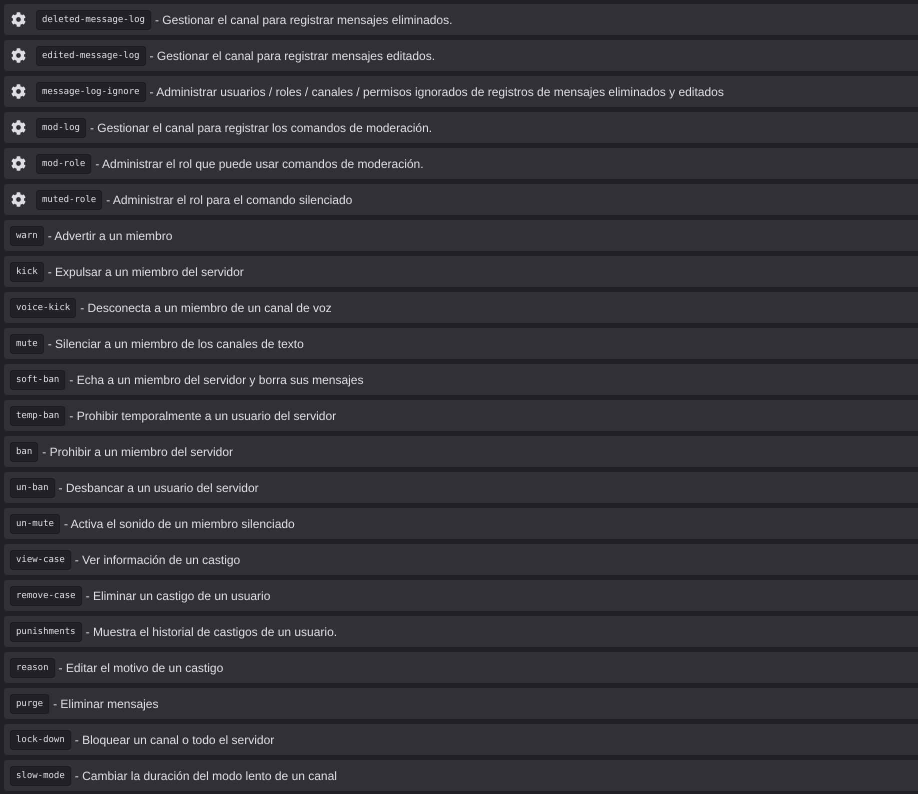 The image size is (918, 794). What do you see at coordinates (206, 308) in the screenshot?
I see `command-description: - Desconecta a un miembro de un canal de voz` at bounding box center [206, 308].